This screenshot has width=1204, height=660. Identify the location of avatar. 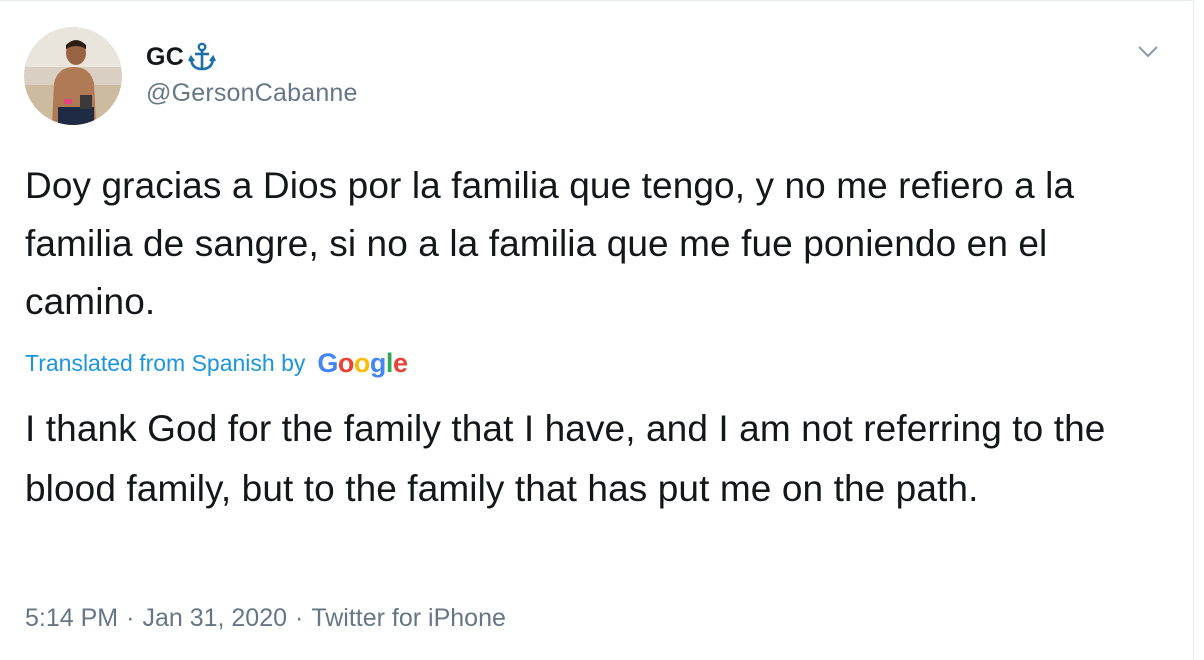
(73, 76).